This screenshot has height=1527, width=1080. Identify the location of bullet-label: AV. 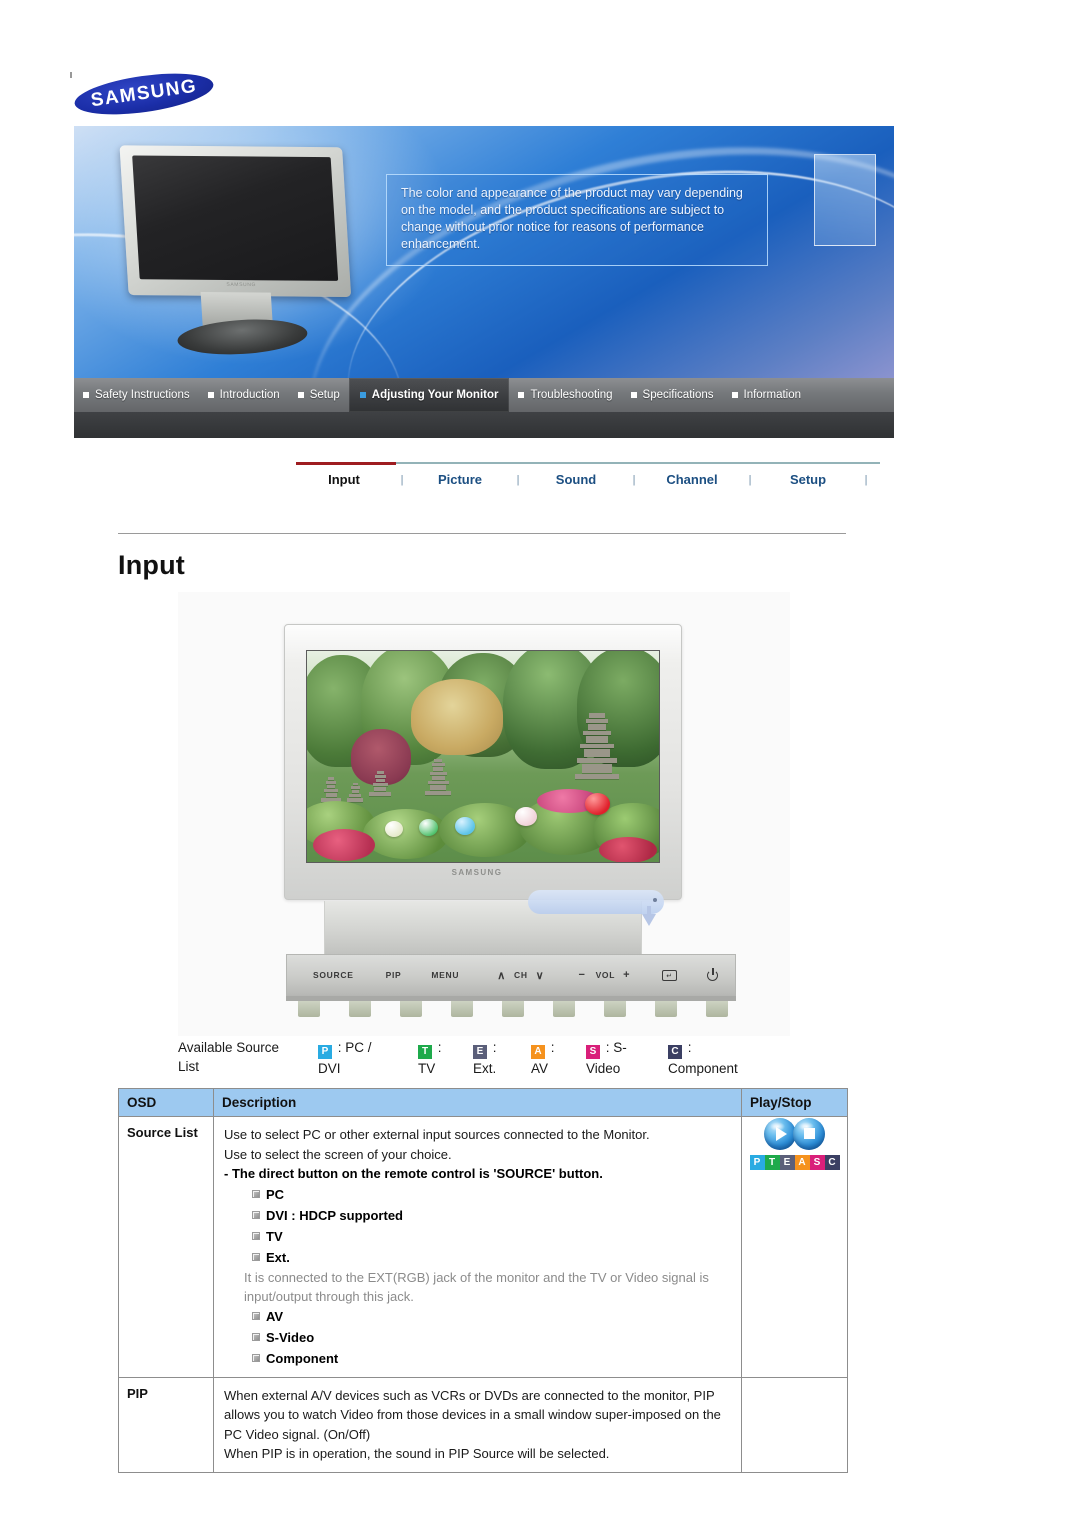
(275, 1316).